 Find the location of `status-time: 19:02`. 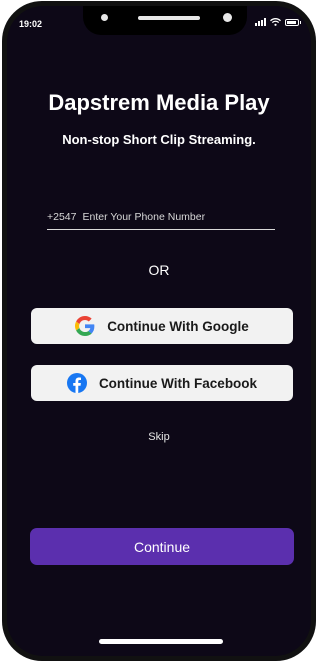

status-time: 19:02 is located at coordinates (31, 24).